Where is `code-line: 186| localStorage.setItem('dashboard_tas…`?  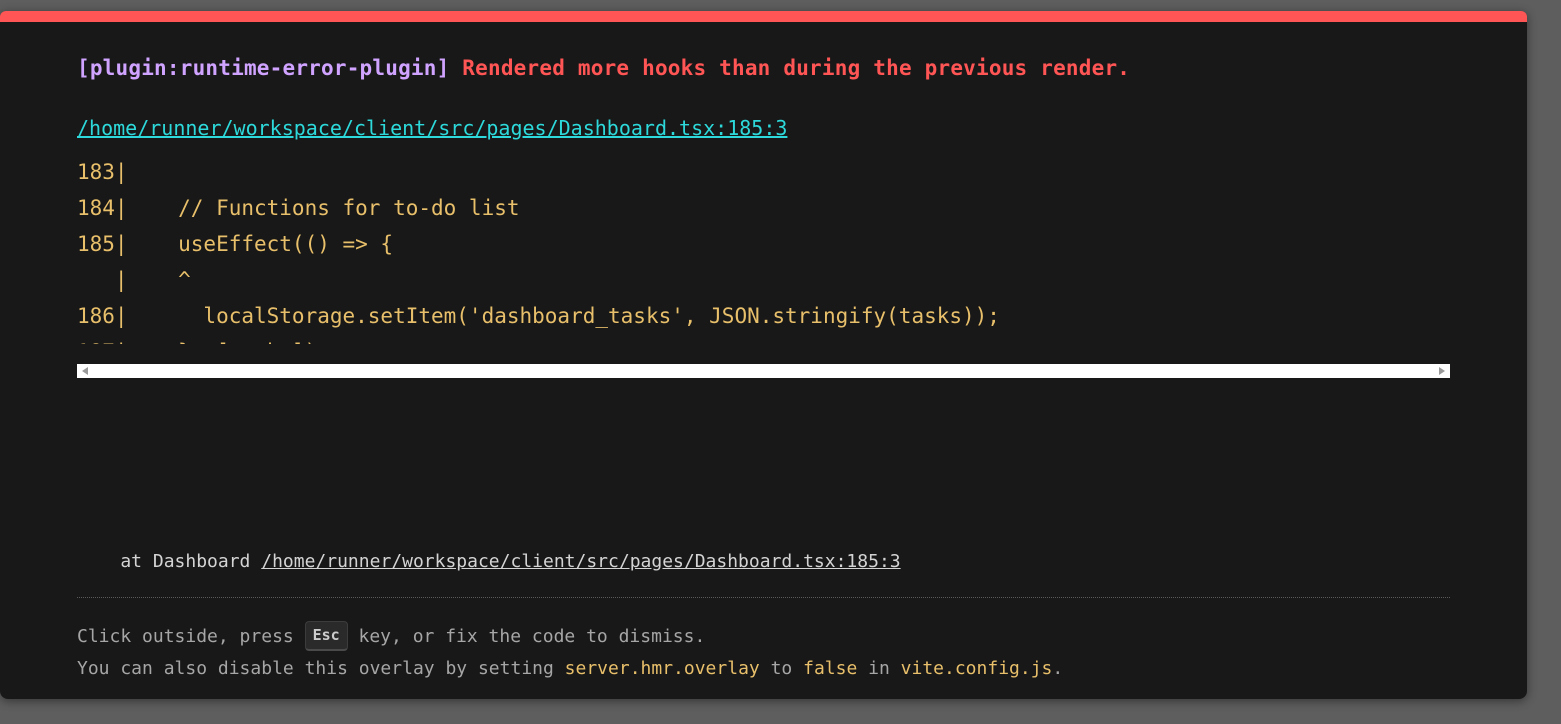
code-line: 186| localStorage.setItem('dashboard_tas… is located at coordinates (538, 316).